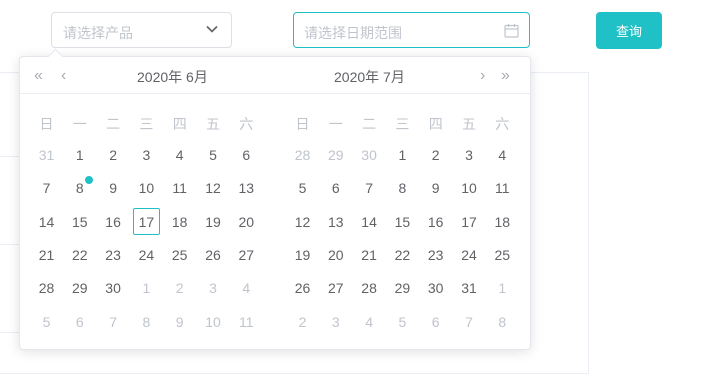  I want to click on date-range-input: 请选择日期范围, so click(411, 30).